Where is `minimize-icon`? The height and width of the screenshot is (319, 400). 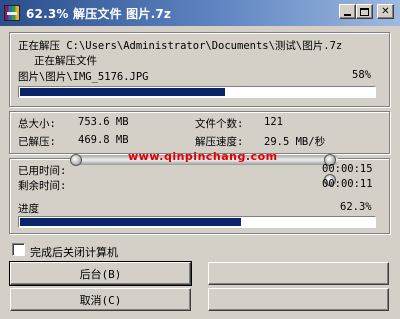
minimize-icon is located at coordinates (347, 14).